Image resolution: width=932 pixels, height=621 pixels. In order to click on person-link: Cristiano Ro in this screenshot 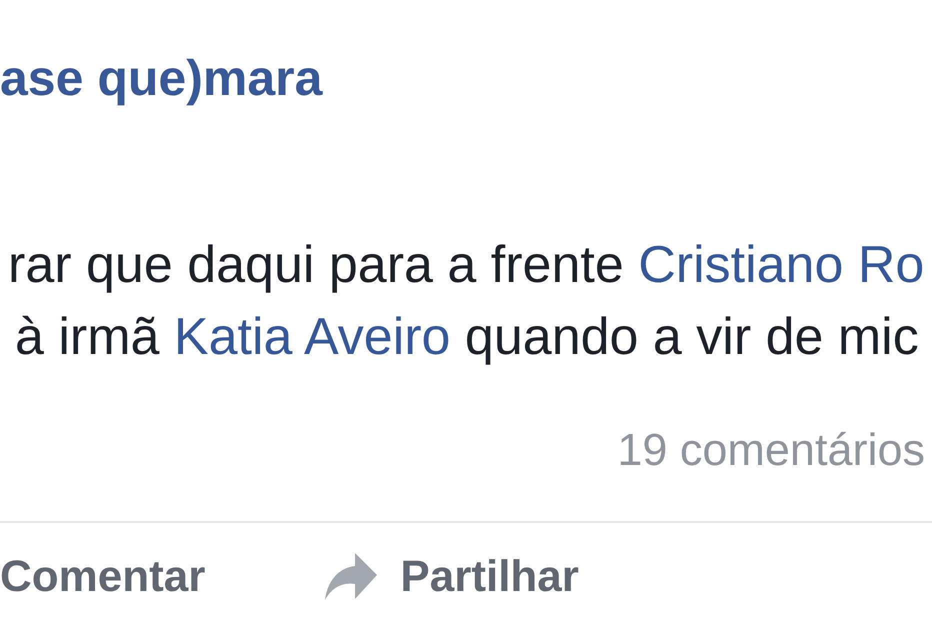, I will do `click(781, 265)`.